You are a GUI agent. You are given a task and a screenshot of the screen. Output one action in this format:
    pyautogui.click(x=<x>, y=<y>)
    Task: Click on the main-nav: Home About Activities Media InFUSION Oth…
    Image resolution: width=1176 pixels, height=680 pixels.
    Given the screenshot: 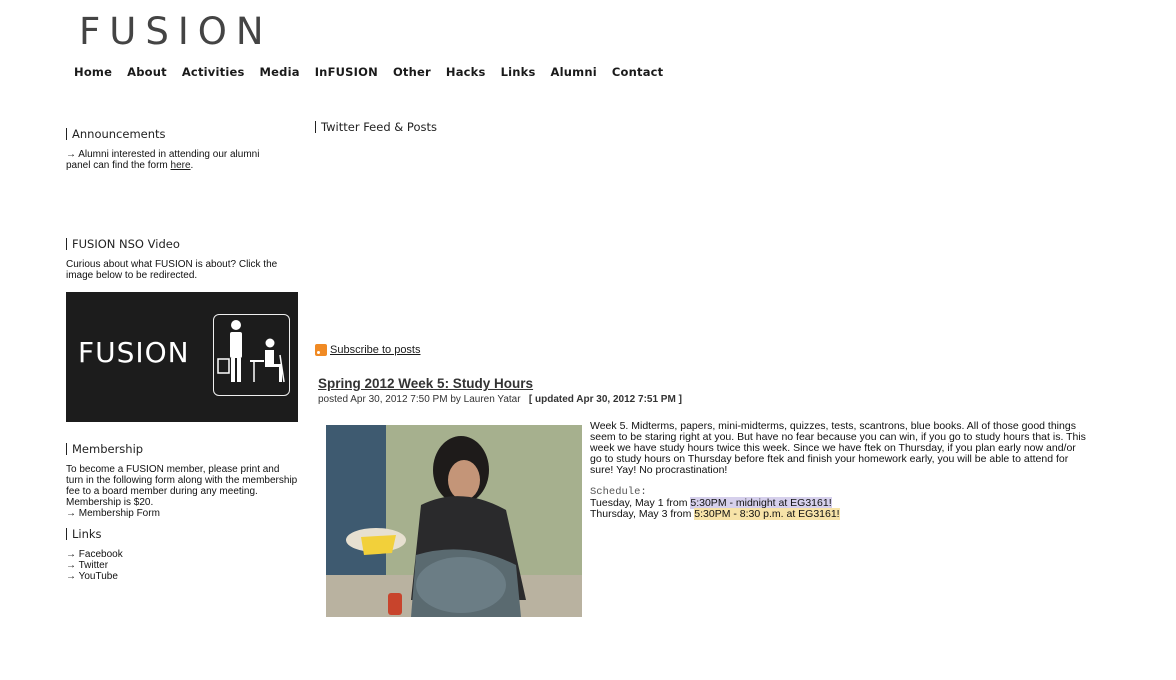 What is the action you would take?
    pyautogui.click(x=376, y=72)
    